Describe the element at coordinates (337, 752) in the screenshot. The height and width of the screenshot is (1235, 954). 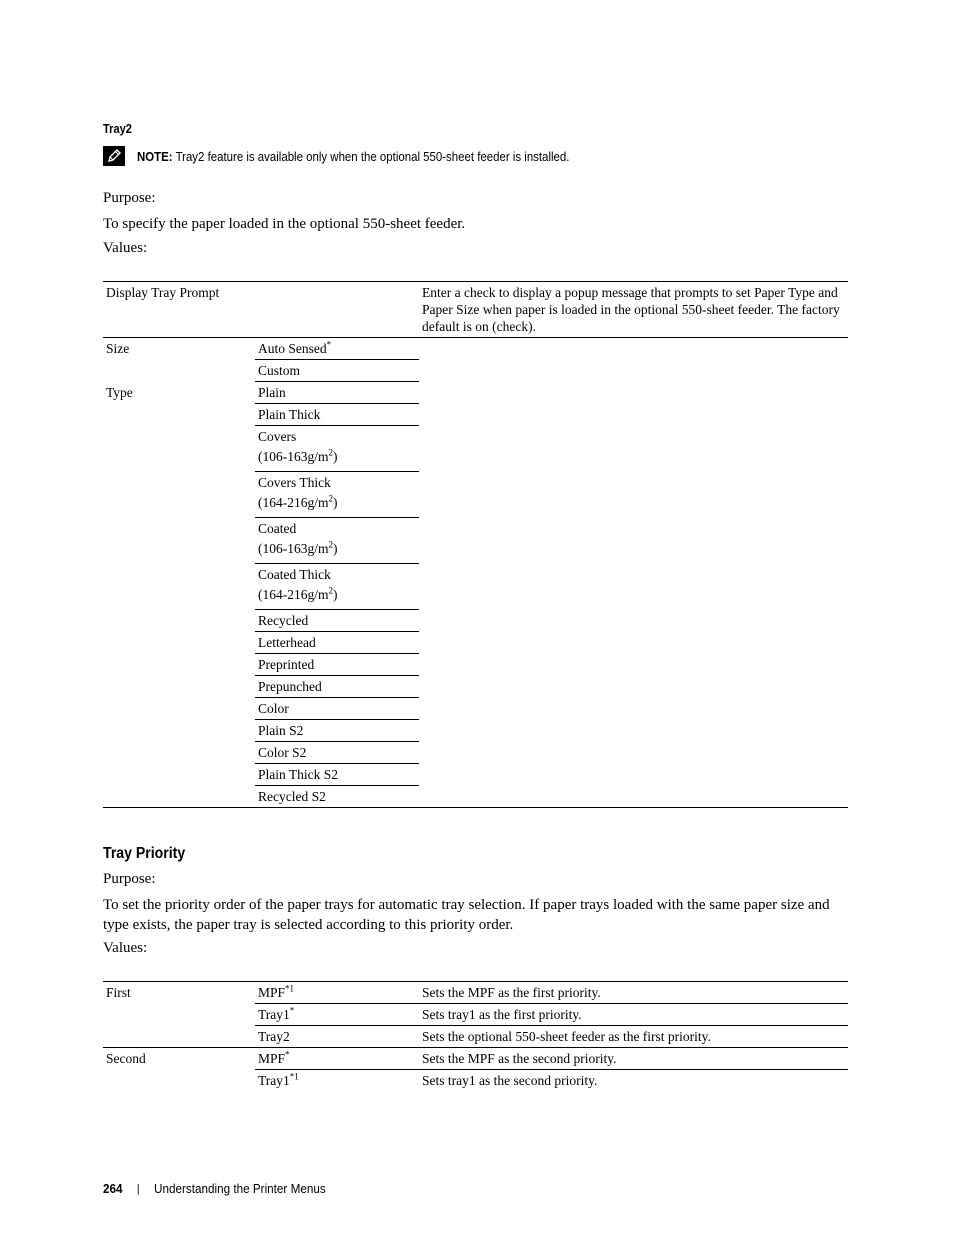
I see `type-option: Color S2` at that location.